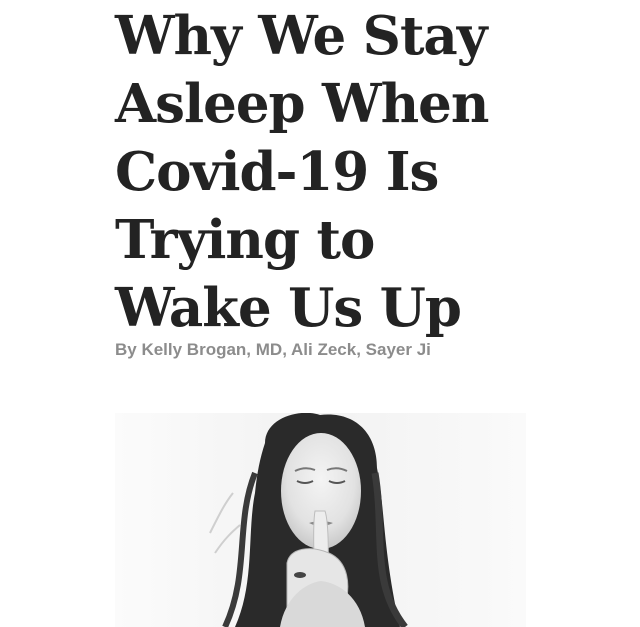 The width and height of the screenshot is (640, 627). I want to click on ring, so click(300, 575).